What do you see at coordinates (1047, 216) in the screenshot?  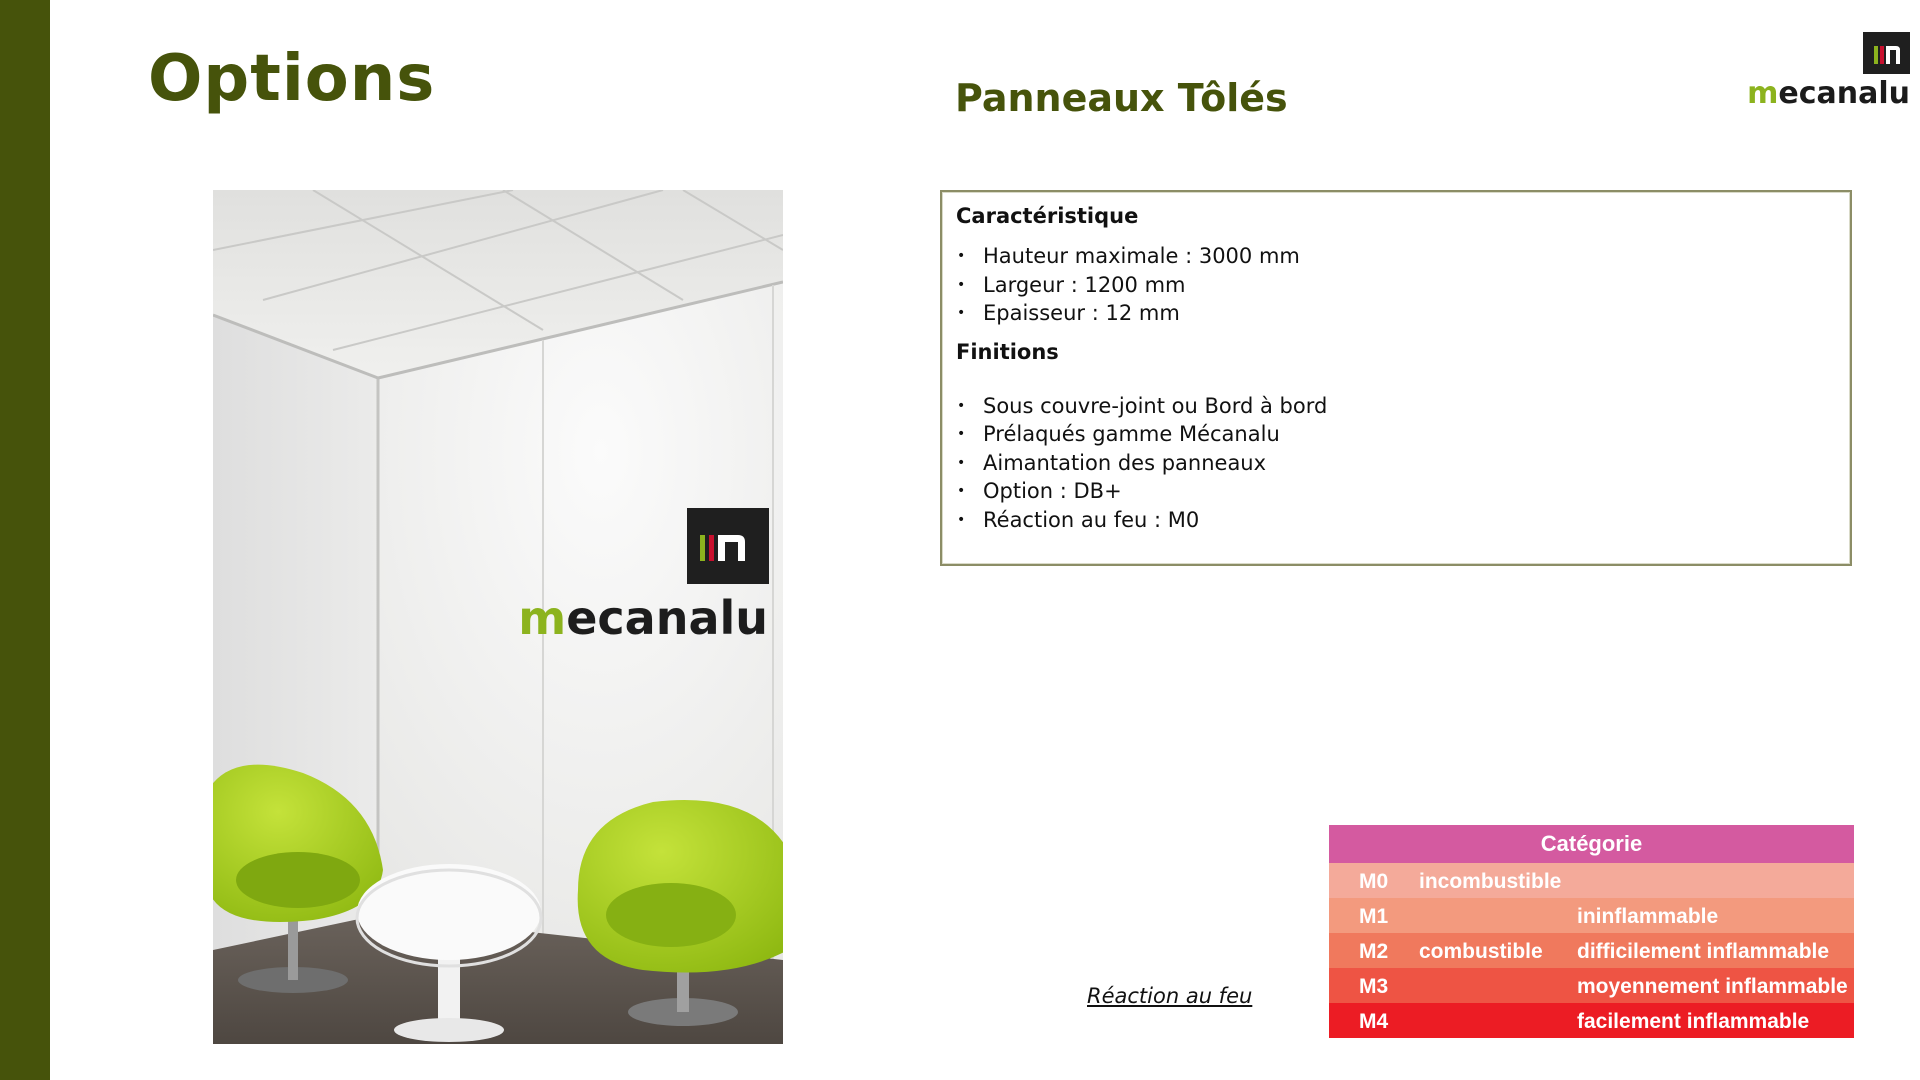 I see `caracteristique-heading: Caractéristique` at bounding box center [1047, 216].